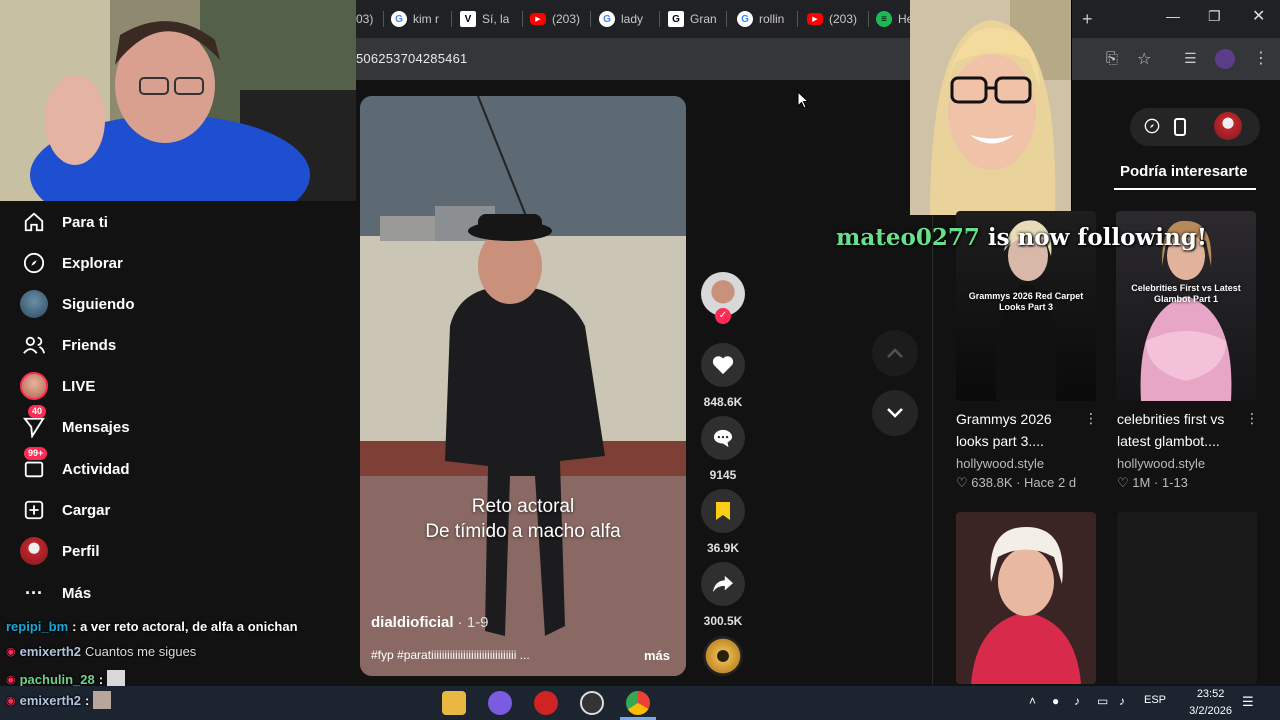 This screenshot has height=720, width=1280. I want to click on guest-webcam-image, so click(990, 107).